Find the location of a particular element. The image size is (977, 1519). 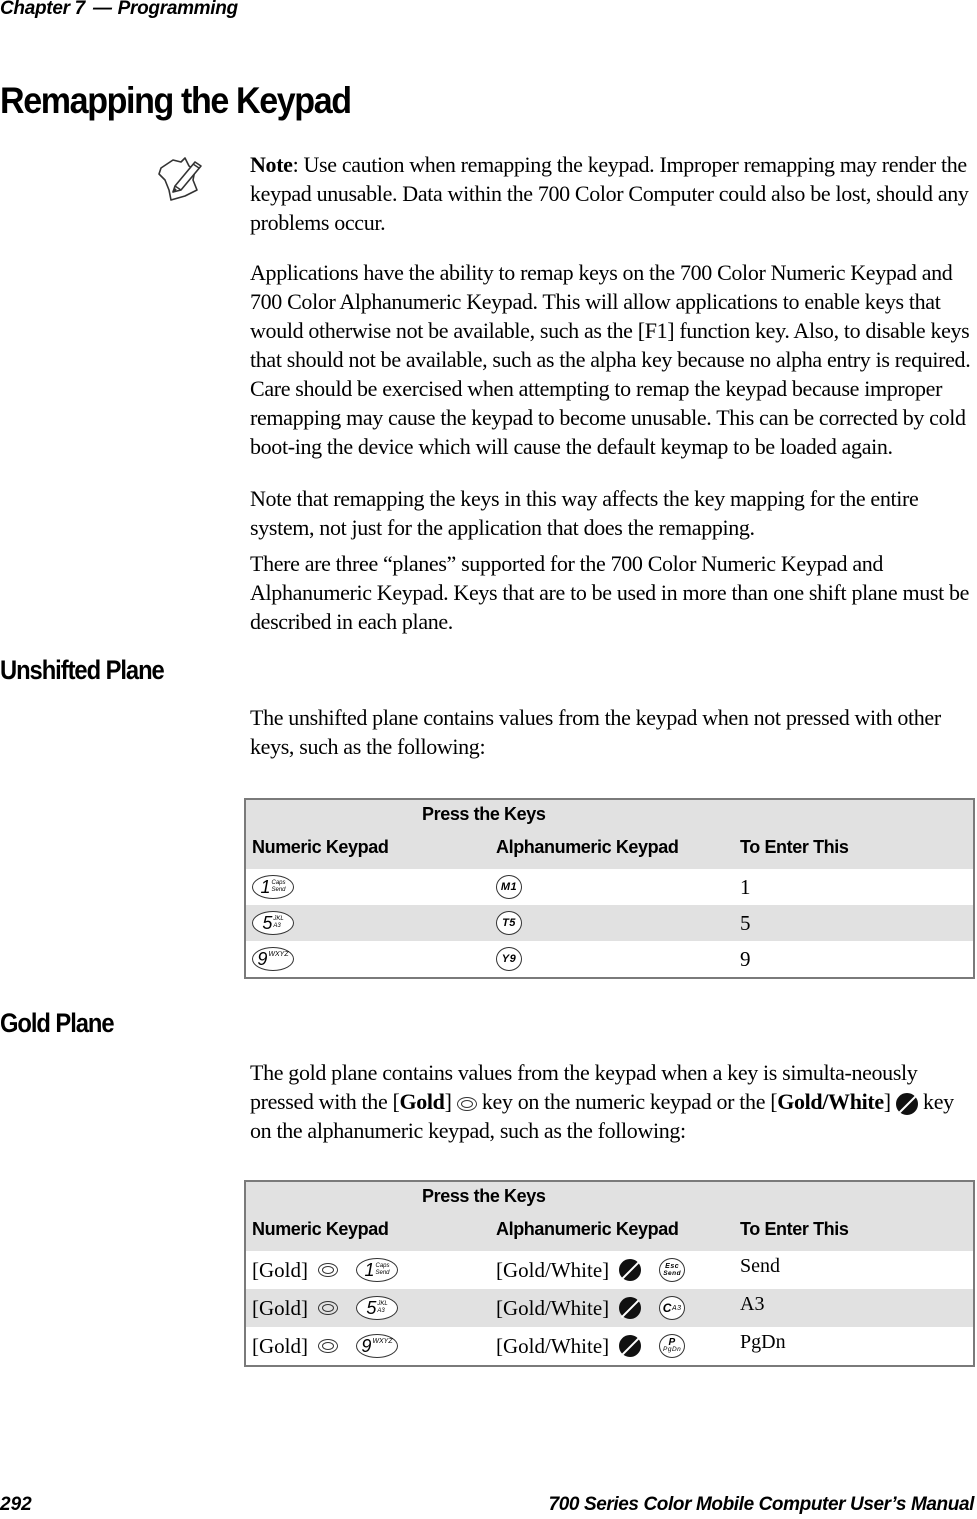

enter-value: Send is located at coordinates (760, 1266).